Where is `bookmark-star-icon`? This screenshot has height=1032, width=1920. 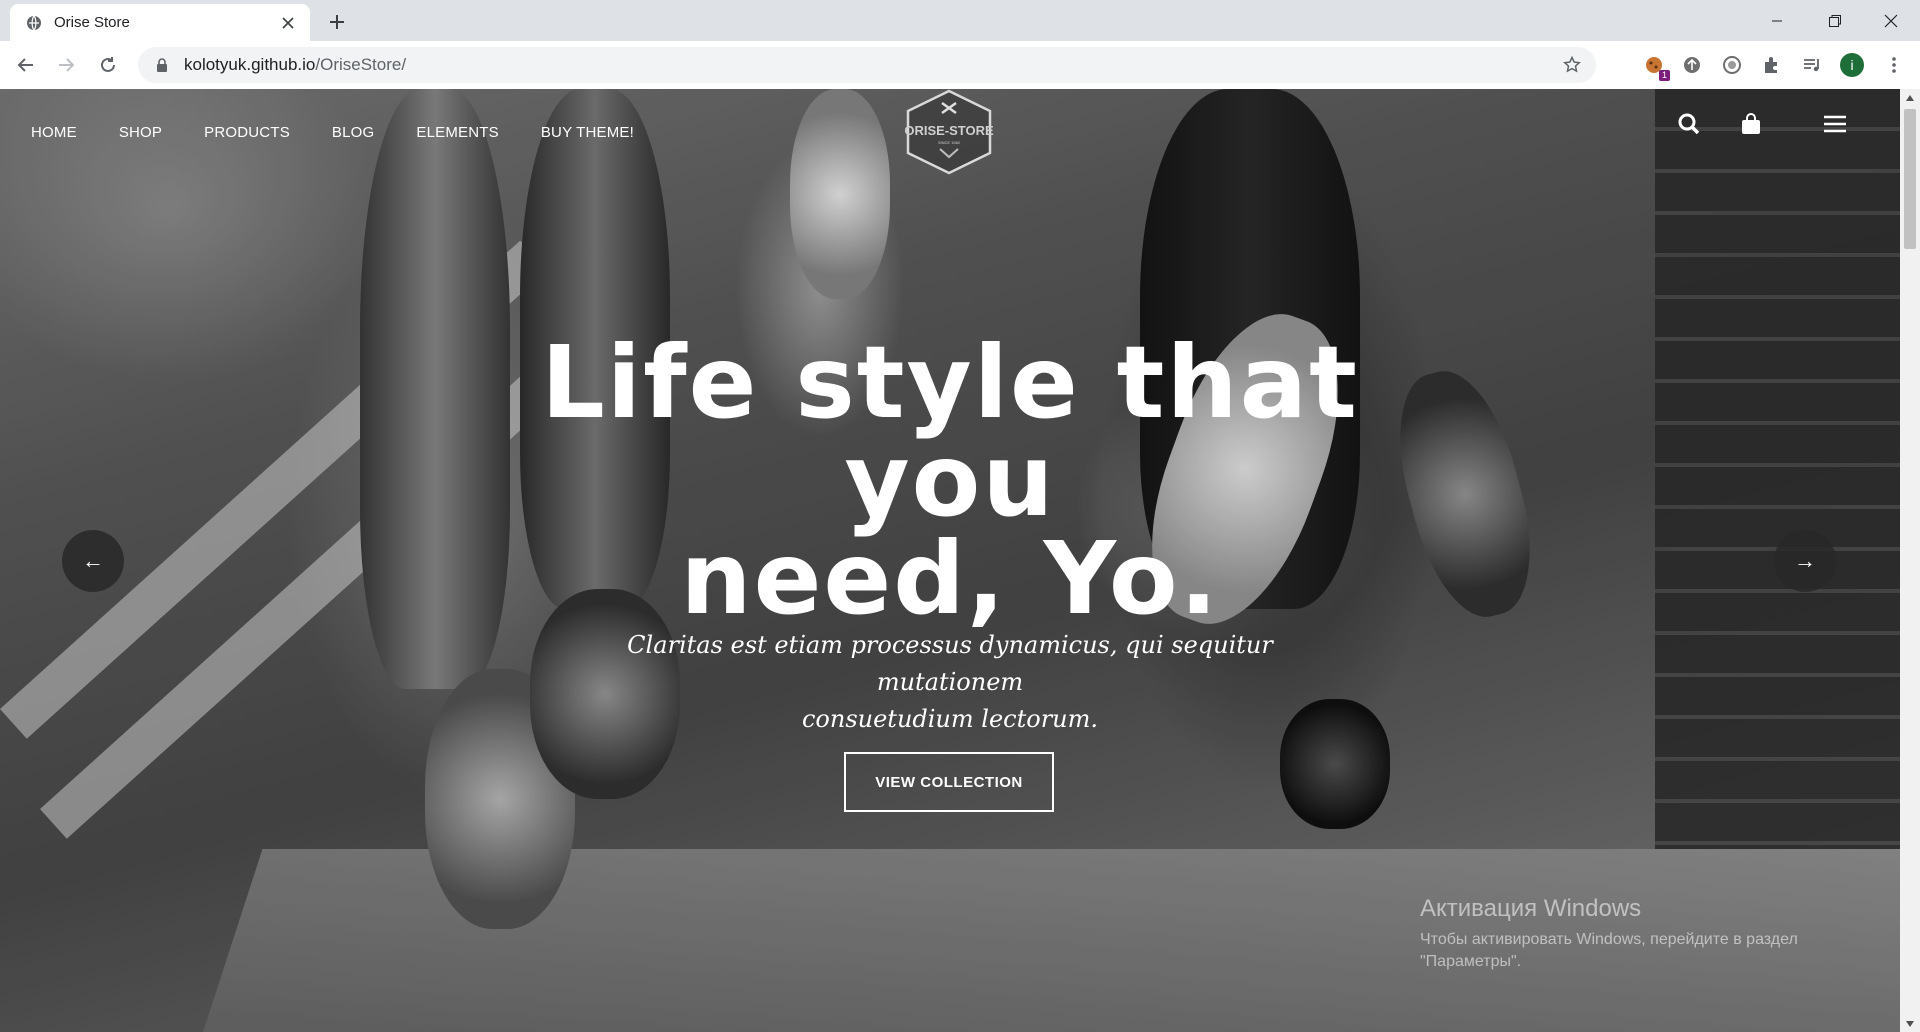 bookmark-star-icon is located at coordinates (1572, 65).